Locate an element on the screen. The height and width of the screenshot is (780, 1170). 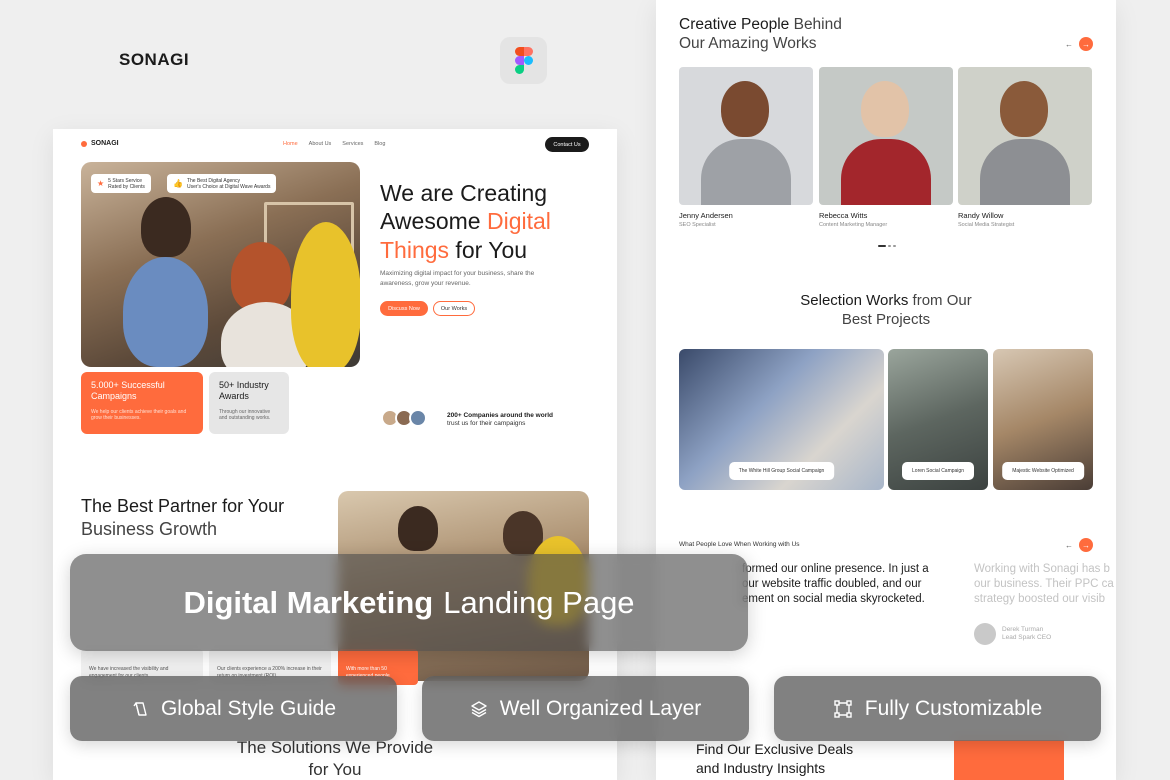
vector-bezier-icon is located at coordinates (843, 708).